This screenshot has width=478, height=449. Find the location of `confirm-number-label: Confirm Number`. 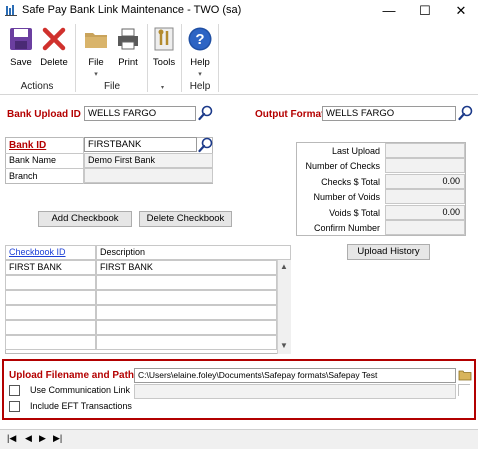

confirm-number-label: Confirm Number is located at coordinates (346, 228).